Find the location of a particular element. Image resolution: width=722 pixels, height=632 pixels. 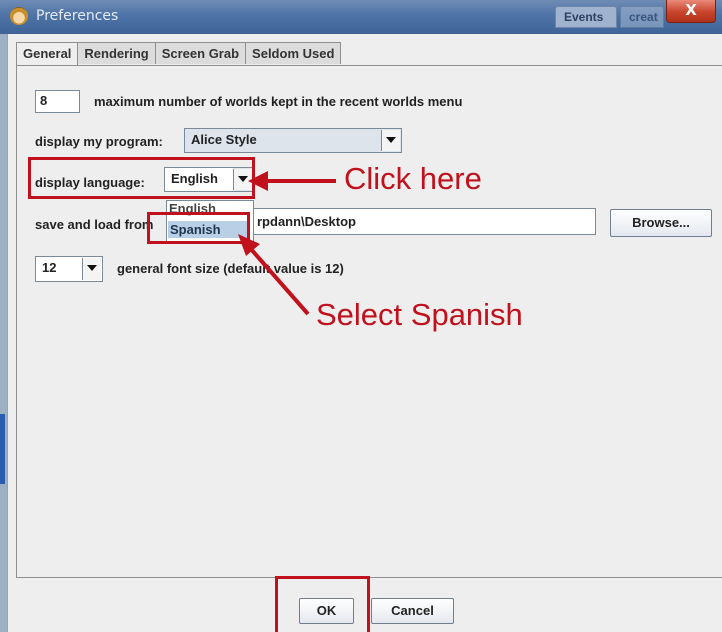

annotation-select-spanish: Select Spanish is located at coordinates (419, 314).